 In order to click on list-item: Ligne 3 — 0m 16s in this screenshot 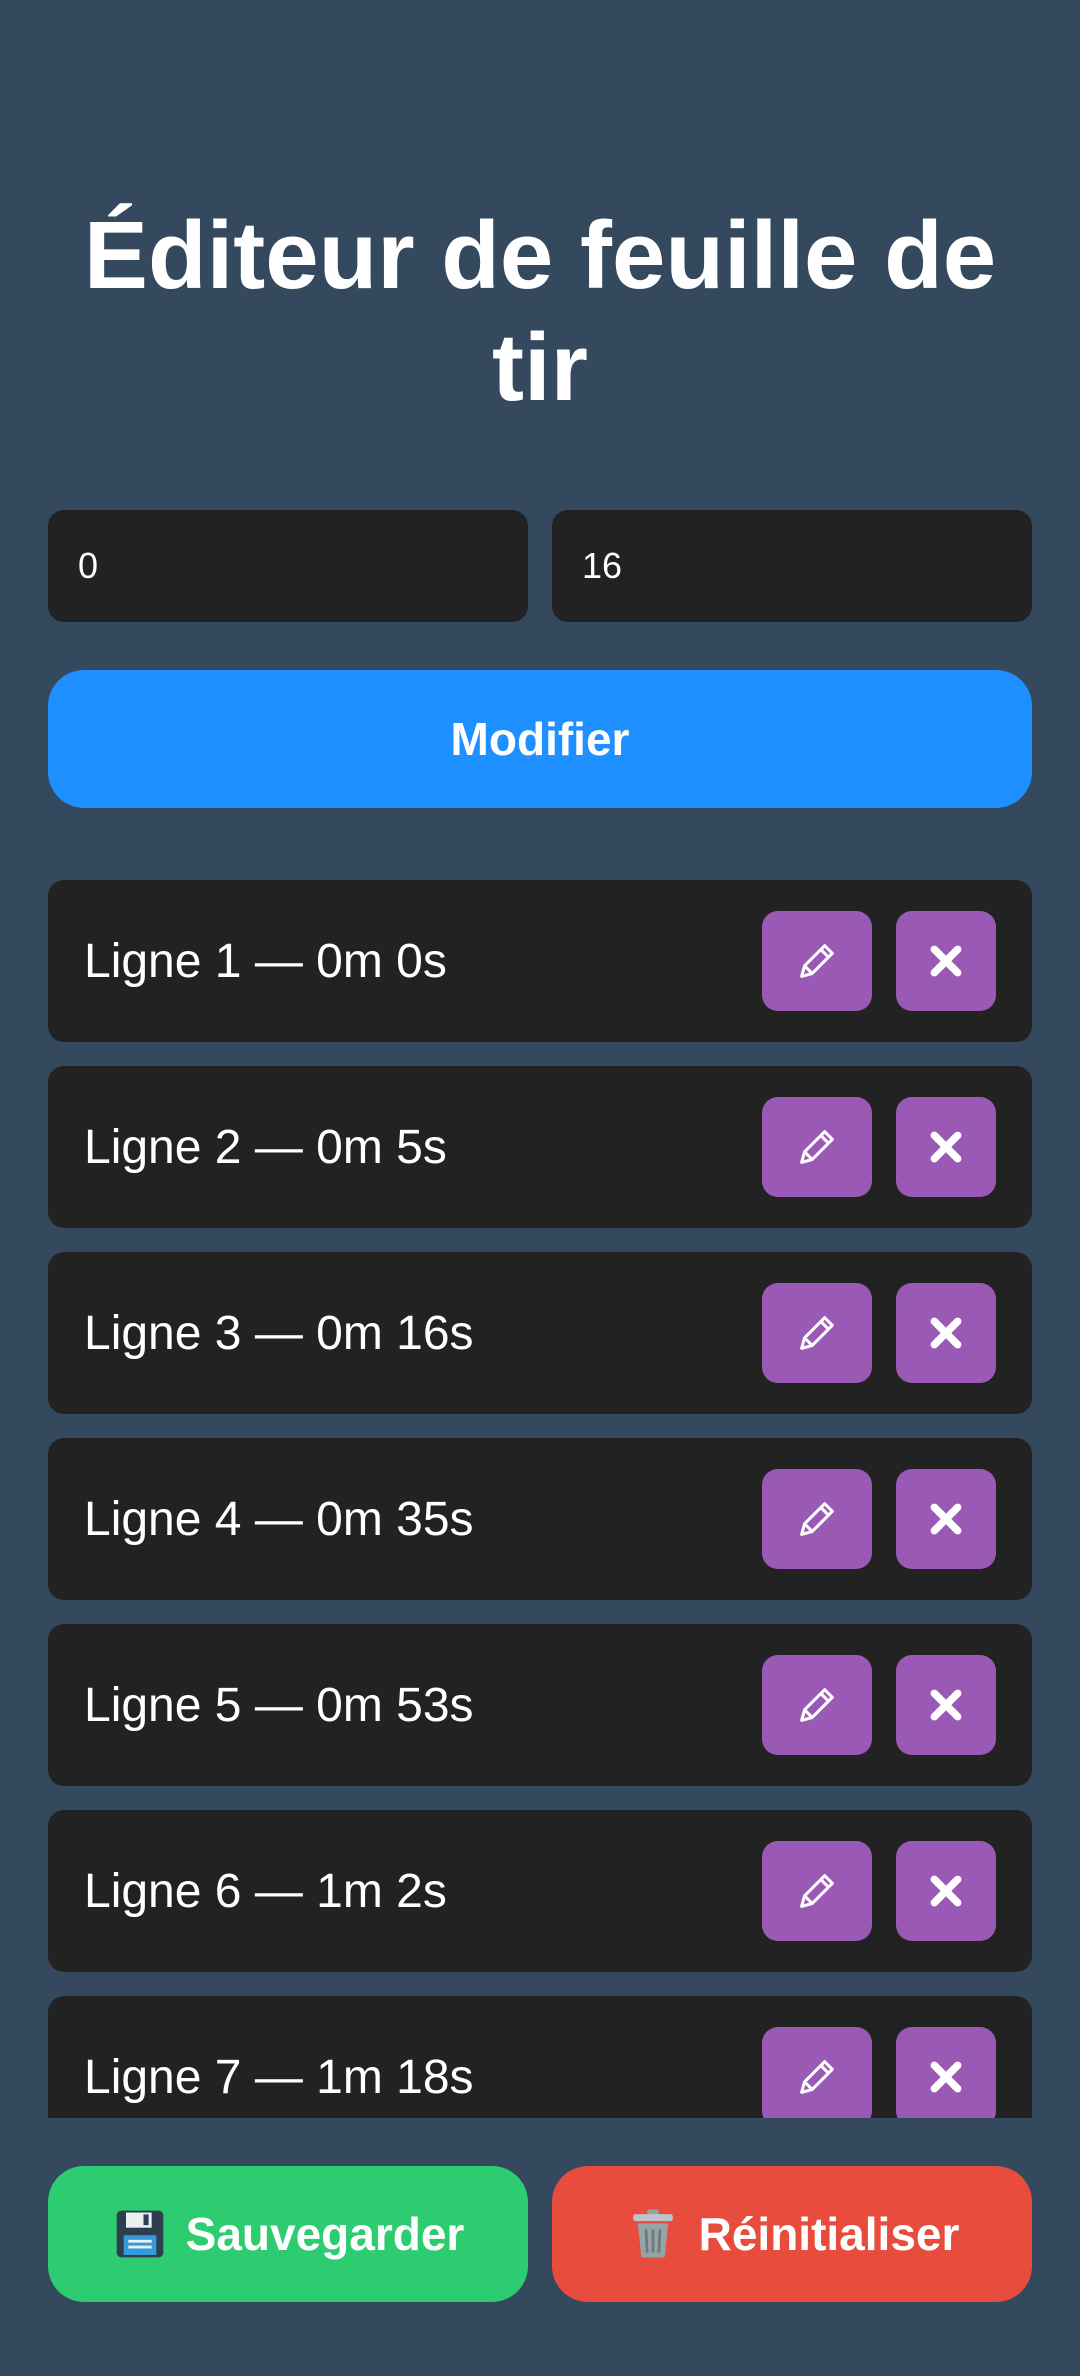, I will do `click(540, 1333)`.